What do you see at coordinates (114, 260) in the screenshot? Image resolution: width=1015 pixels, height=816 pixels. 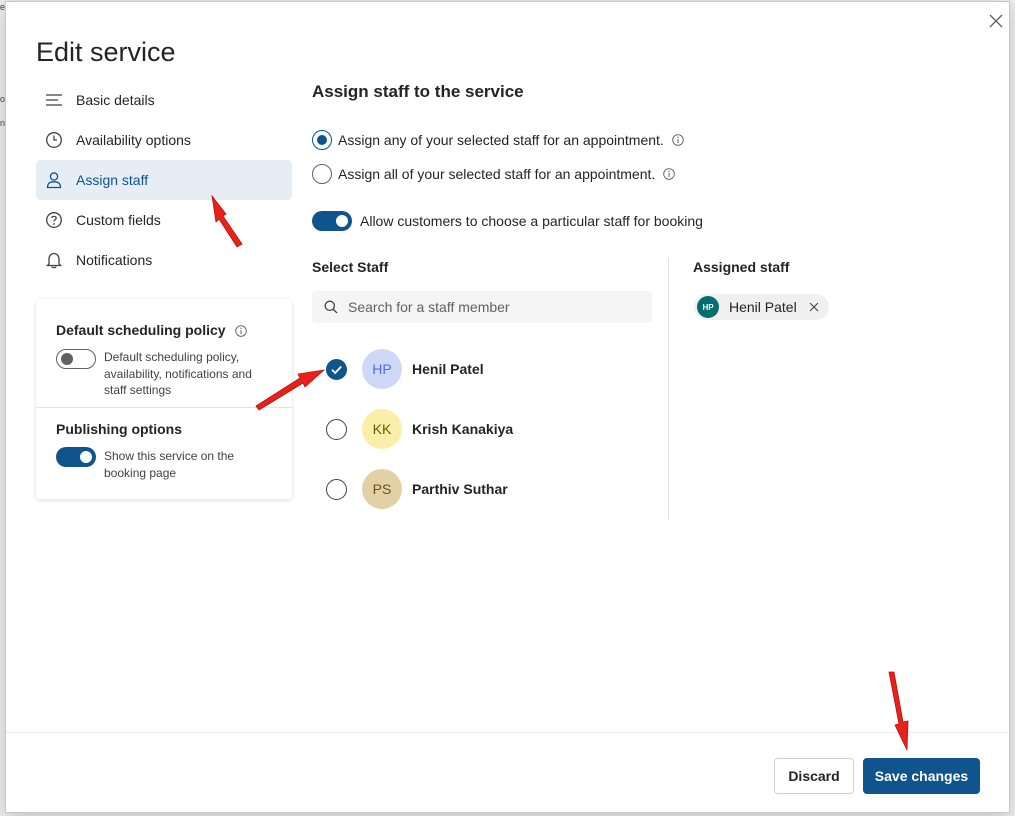 I see `nav-item-label: Notifications` at bounding box center [114, 260].